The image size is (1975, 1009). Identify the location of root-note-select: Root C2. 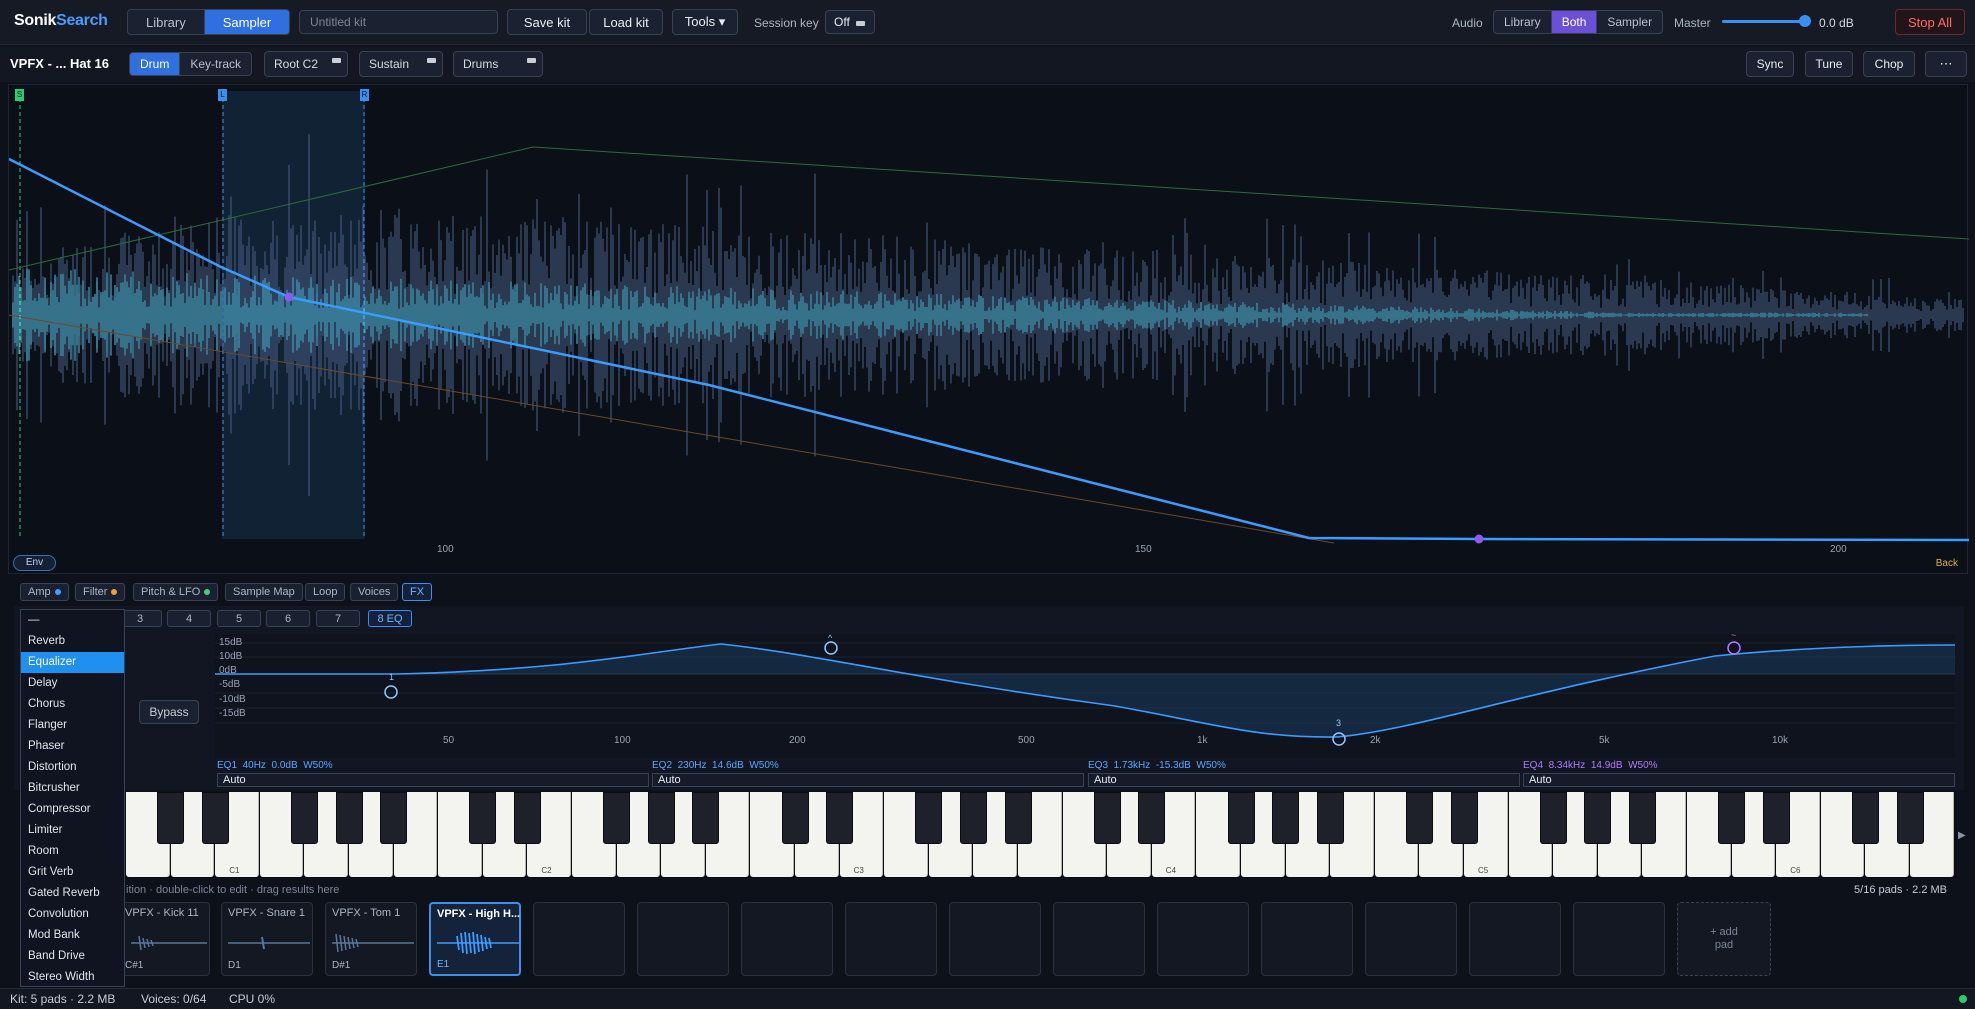
(306, 64).